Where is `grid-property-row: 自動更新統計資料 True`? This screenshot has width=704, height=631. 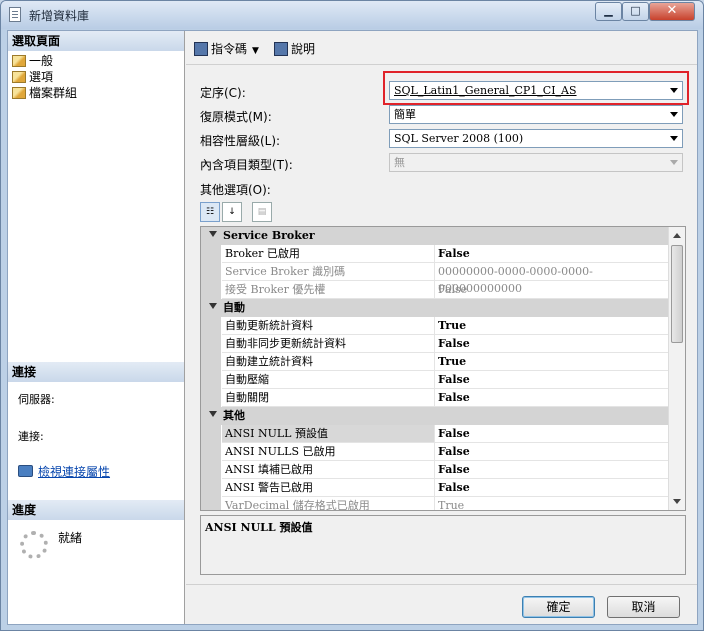
grid-property-row: 自動更新統計資料 True is located at coordinates (434, 326).